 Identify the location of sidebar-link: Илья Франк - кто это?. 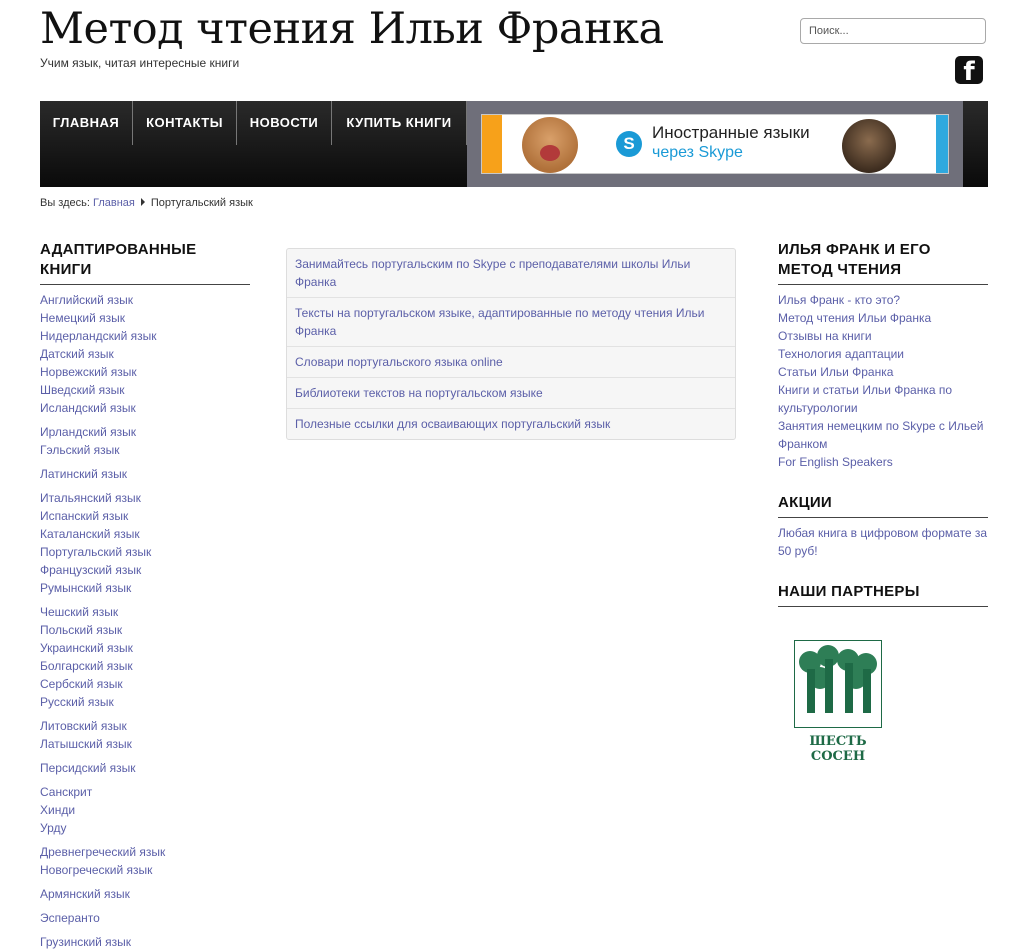
(839, 300).